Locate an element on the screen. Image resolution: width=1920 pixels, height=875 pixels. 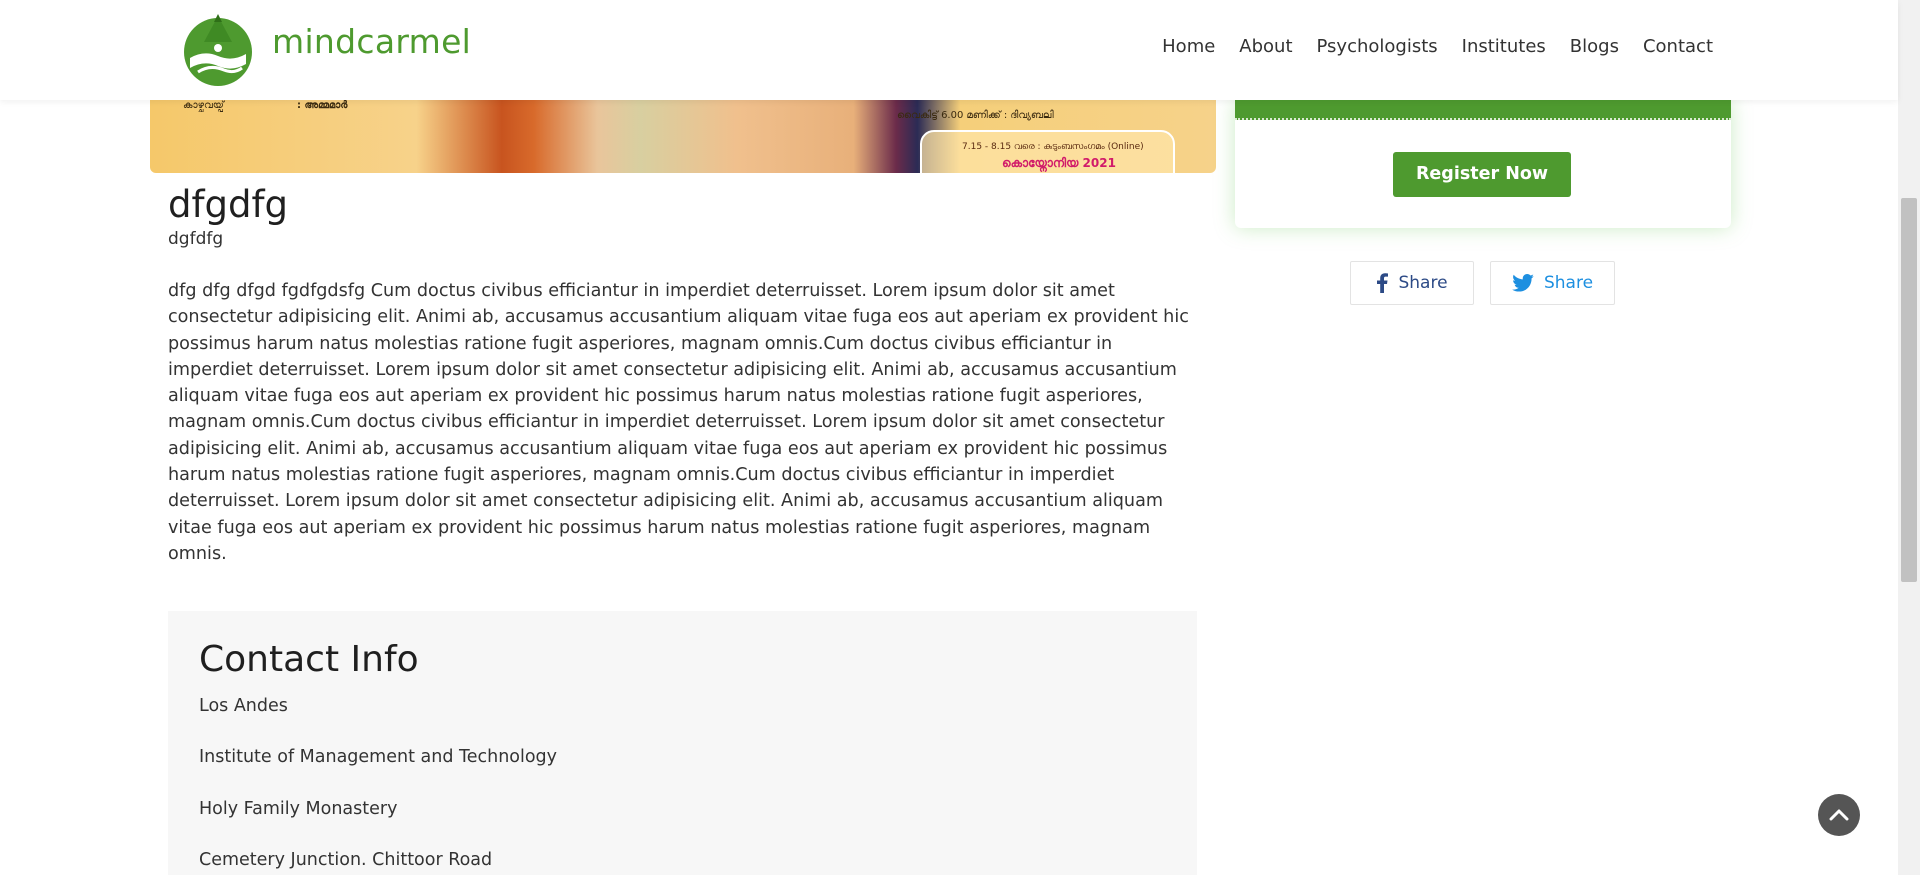
contact-line: Institute of Management and Technology is located at coordinates (378, 757).